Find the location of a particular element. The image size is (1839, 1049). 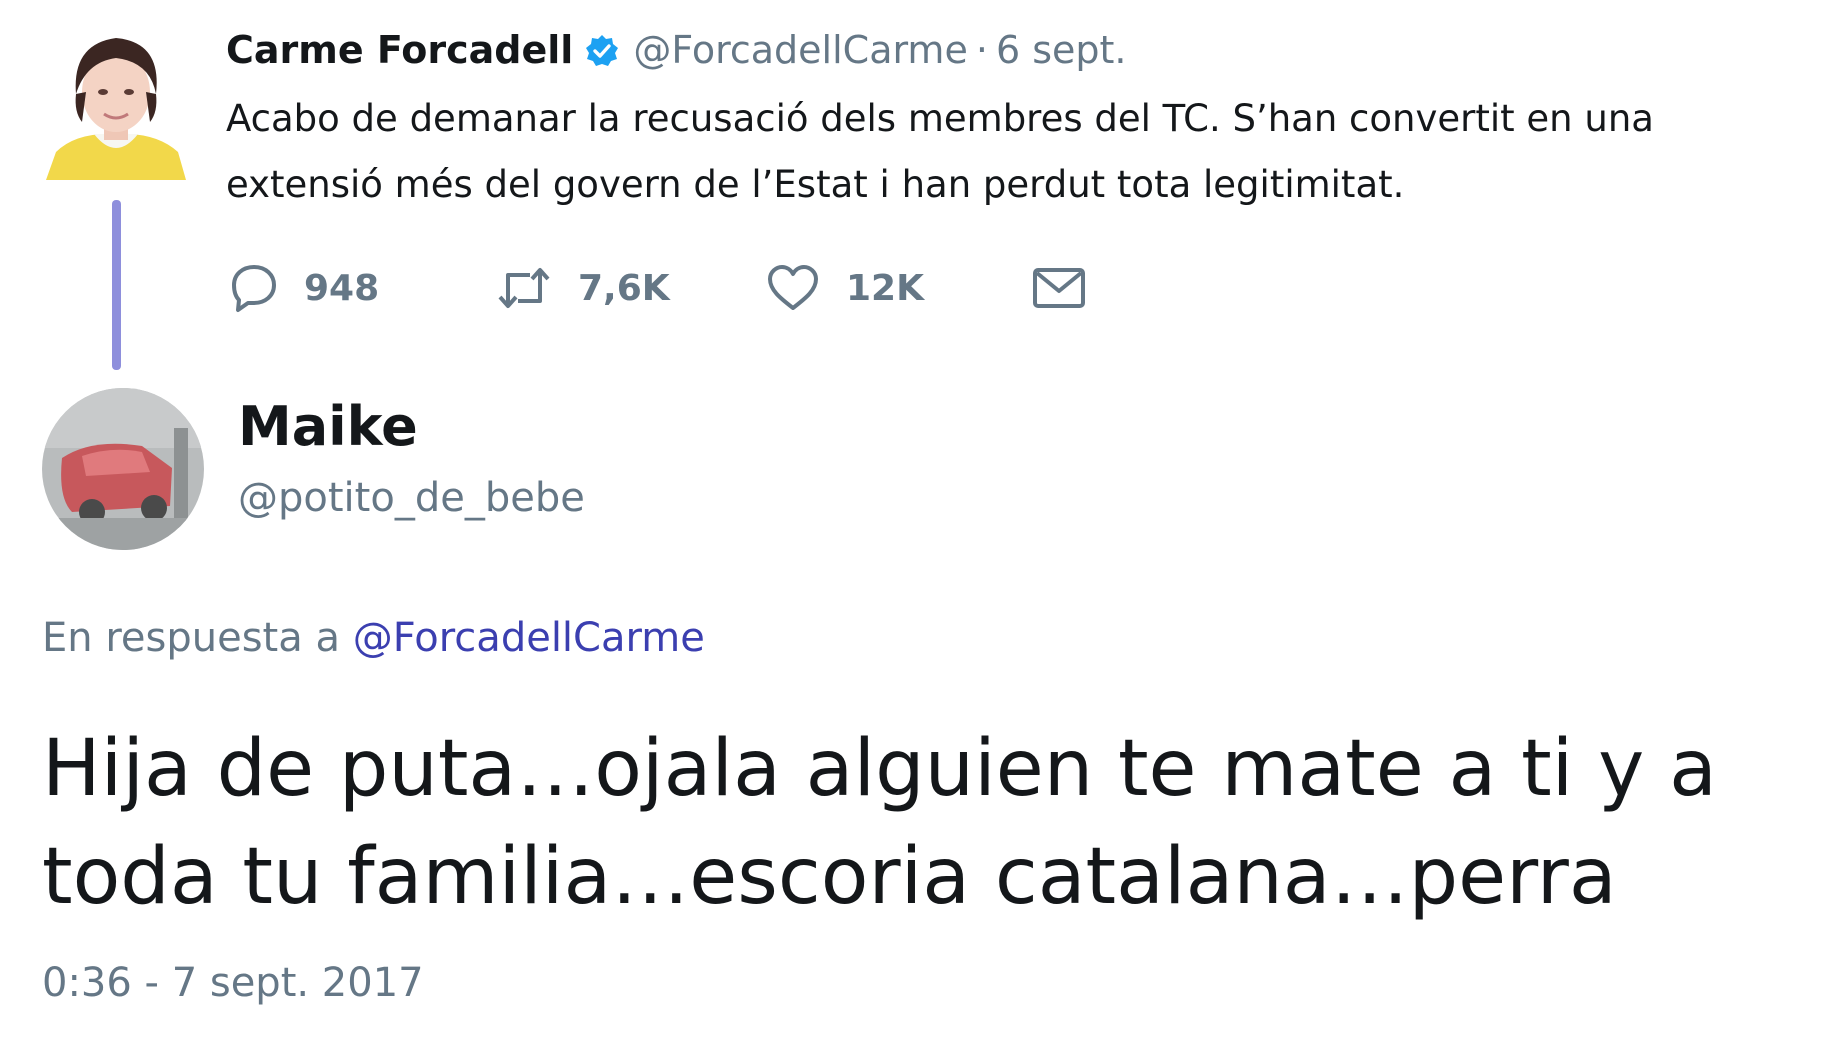

avatar-maike is located at coordinates (123, 469).